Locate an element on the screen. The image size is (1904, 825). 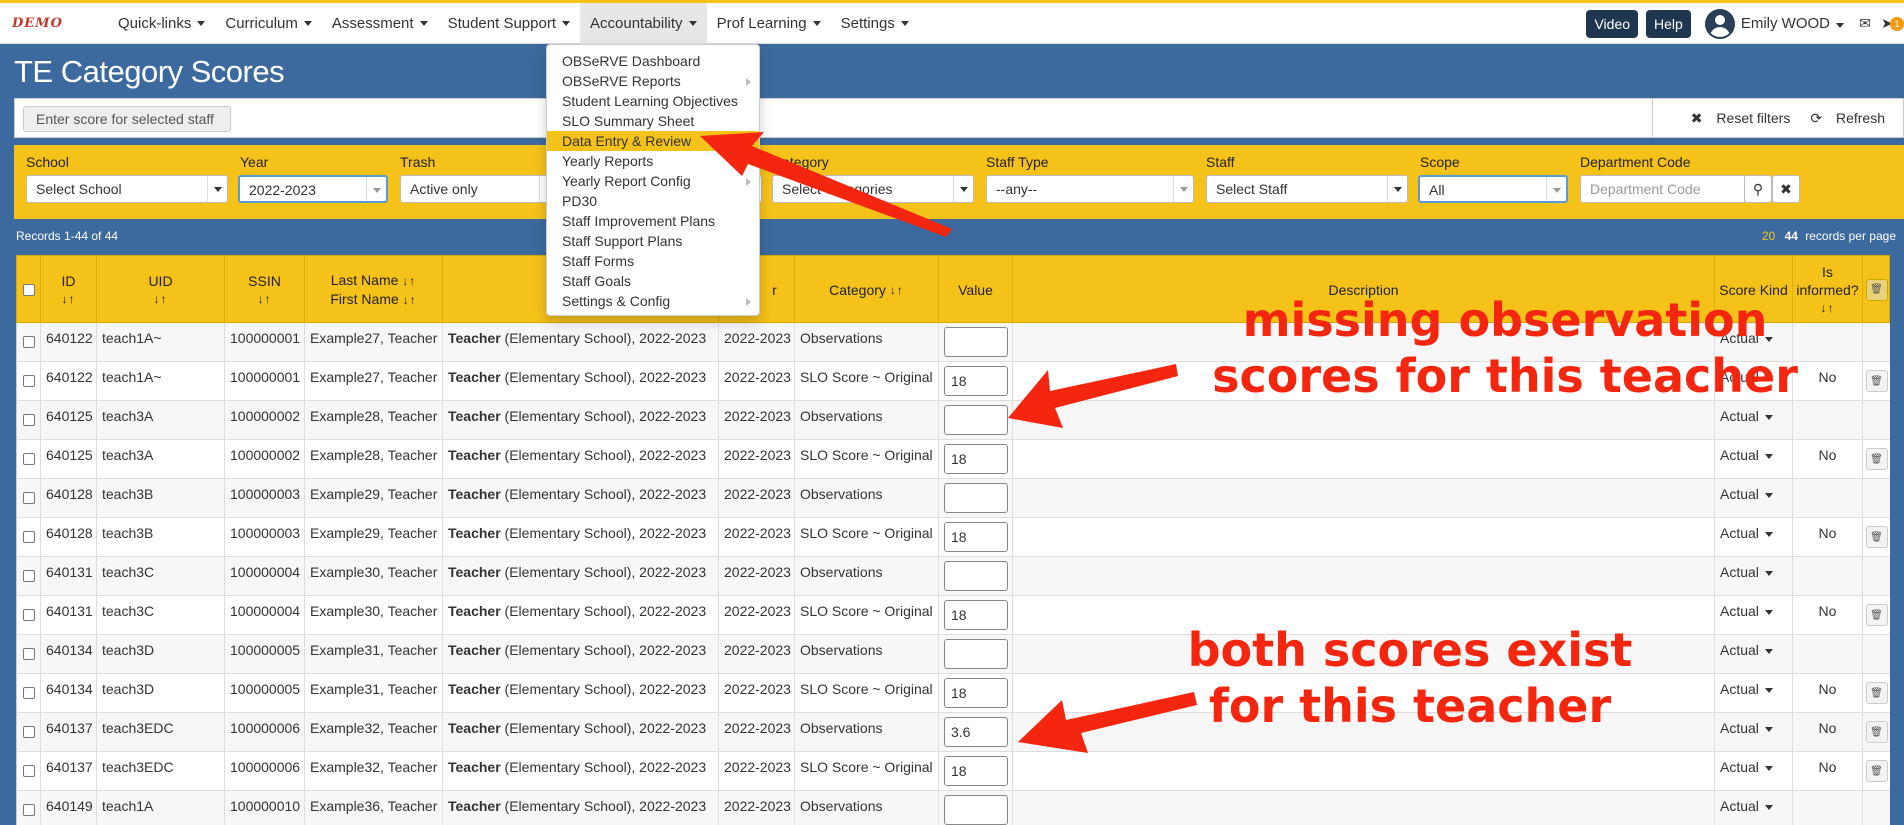
menu-item: Staff Support Plans is located at coordinates (653, 241).